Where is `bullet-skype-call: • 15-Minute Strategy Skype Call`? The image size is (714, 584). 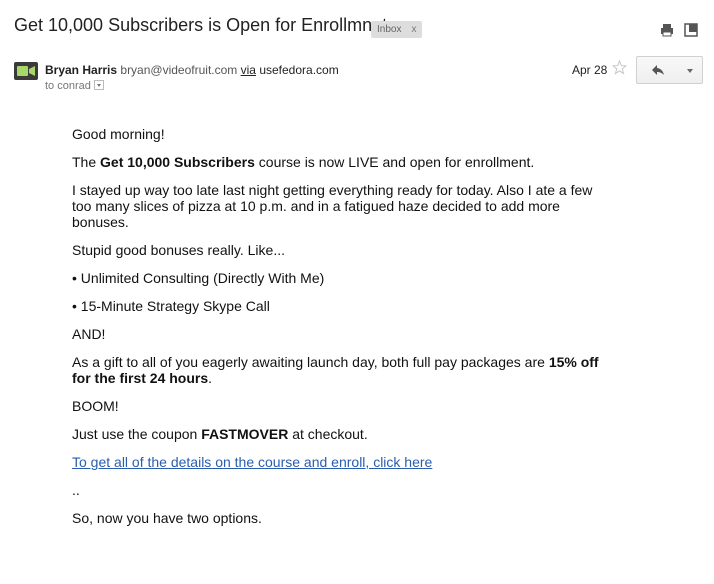
bullet-skype-call: • 15-Minute Strategy Skype Call is located at coordinates (171, 306).